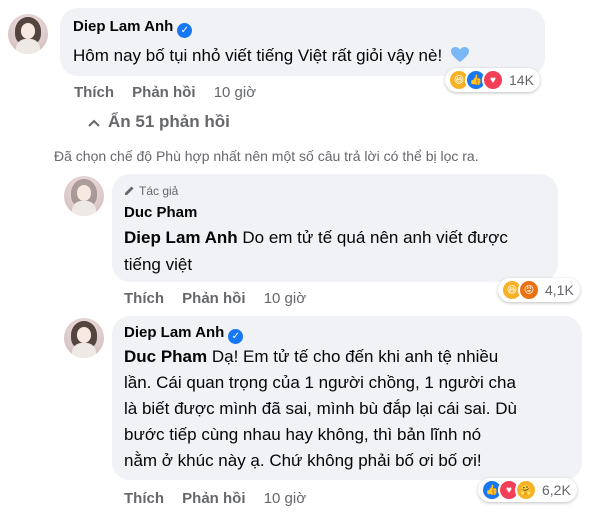 This screenshot has height=516, width=600. I want to click on reaction-count: 14K, so click(521, 80).